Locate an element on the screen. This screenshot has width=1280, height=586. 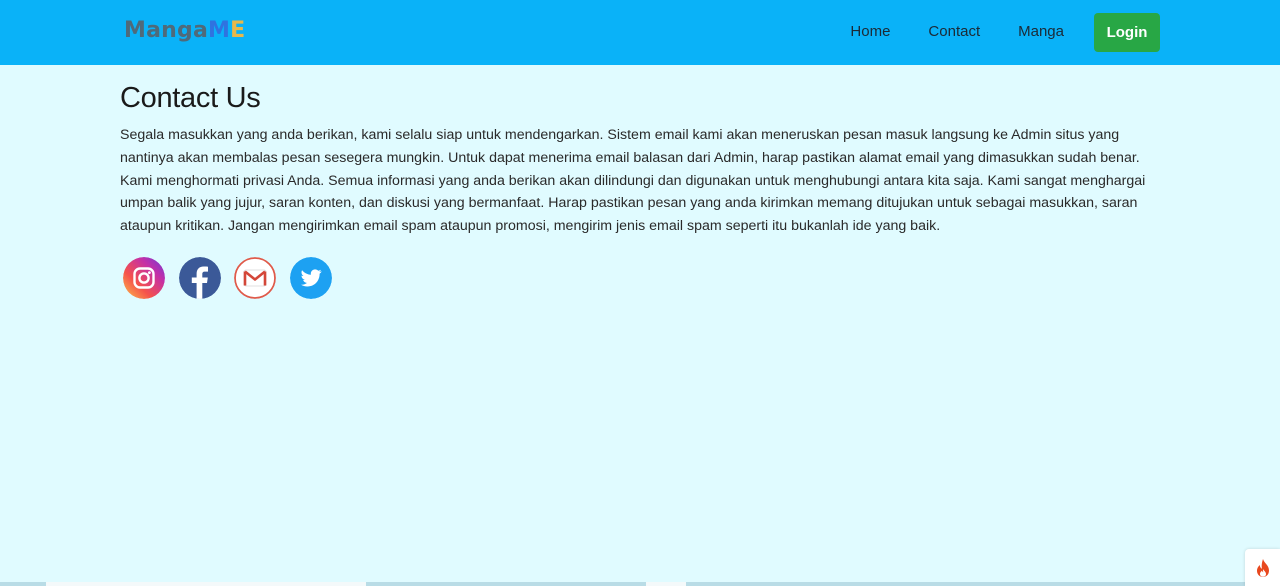
flame-icon is located at coordinates (1262, 567).